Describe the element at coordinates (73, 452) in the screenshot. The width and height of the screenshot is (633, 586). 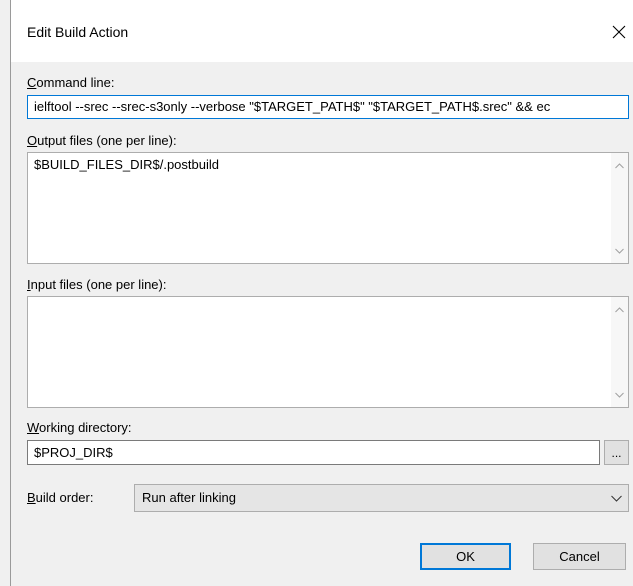
I see `working-directory-value: $PROJ_DIR$` at that location.